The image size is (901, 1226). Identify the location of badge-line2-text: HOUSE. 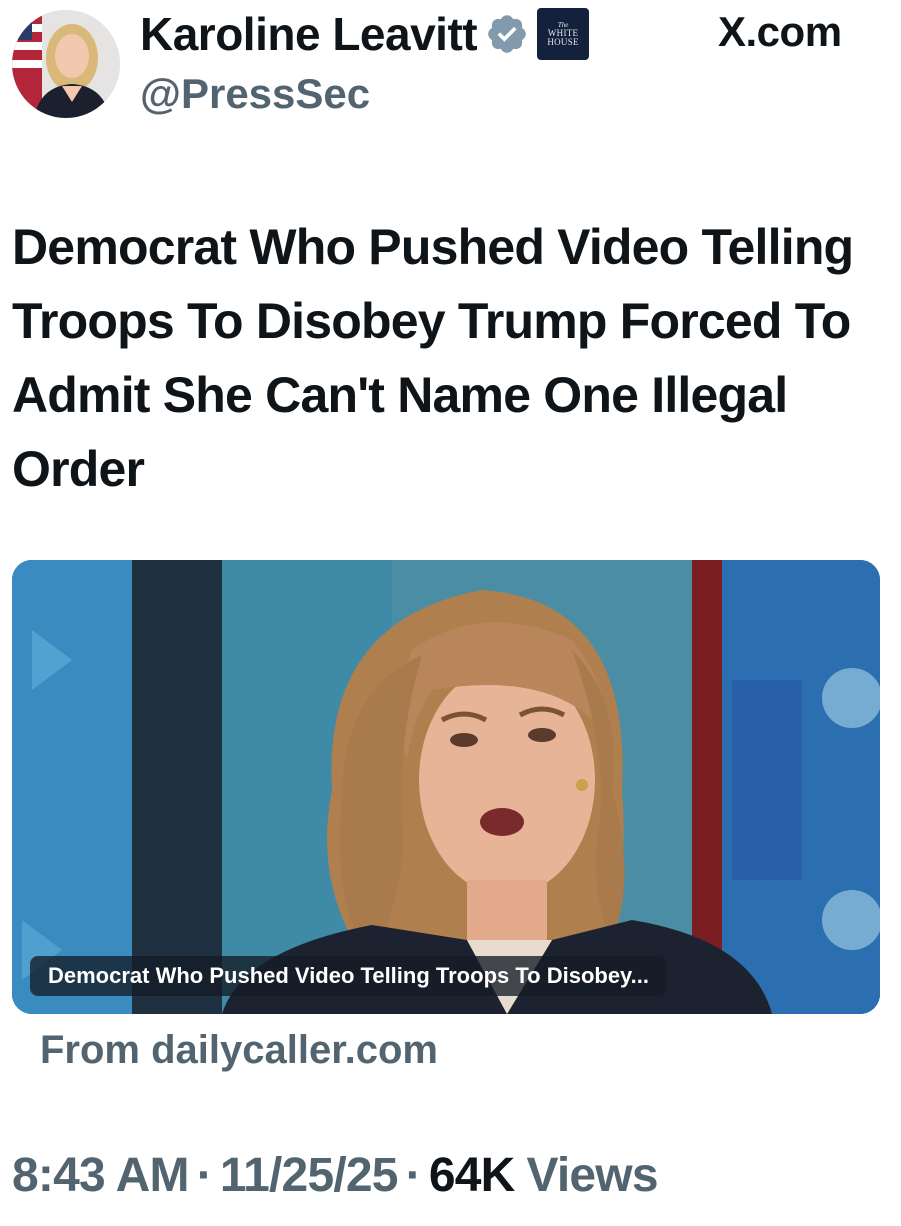
(563, 41).